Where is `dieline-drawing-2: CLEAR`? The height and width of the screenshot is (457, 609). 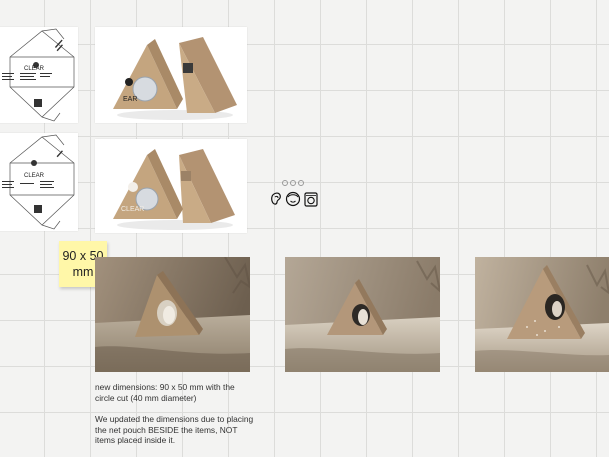 dieline-drawing-2: CLEAR is located at coordinates (38, 182).